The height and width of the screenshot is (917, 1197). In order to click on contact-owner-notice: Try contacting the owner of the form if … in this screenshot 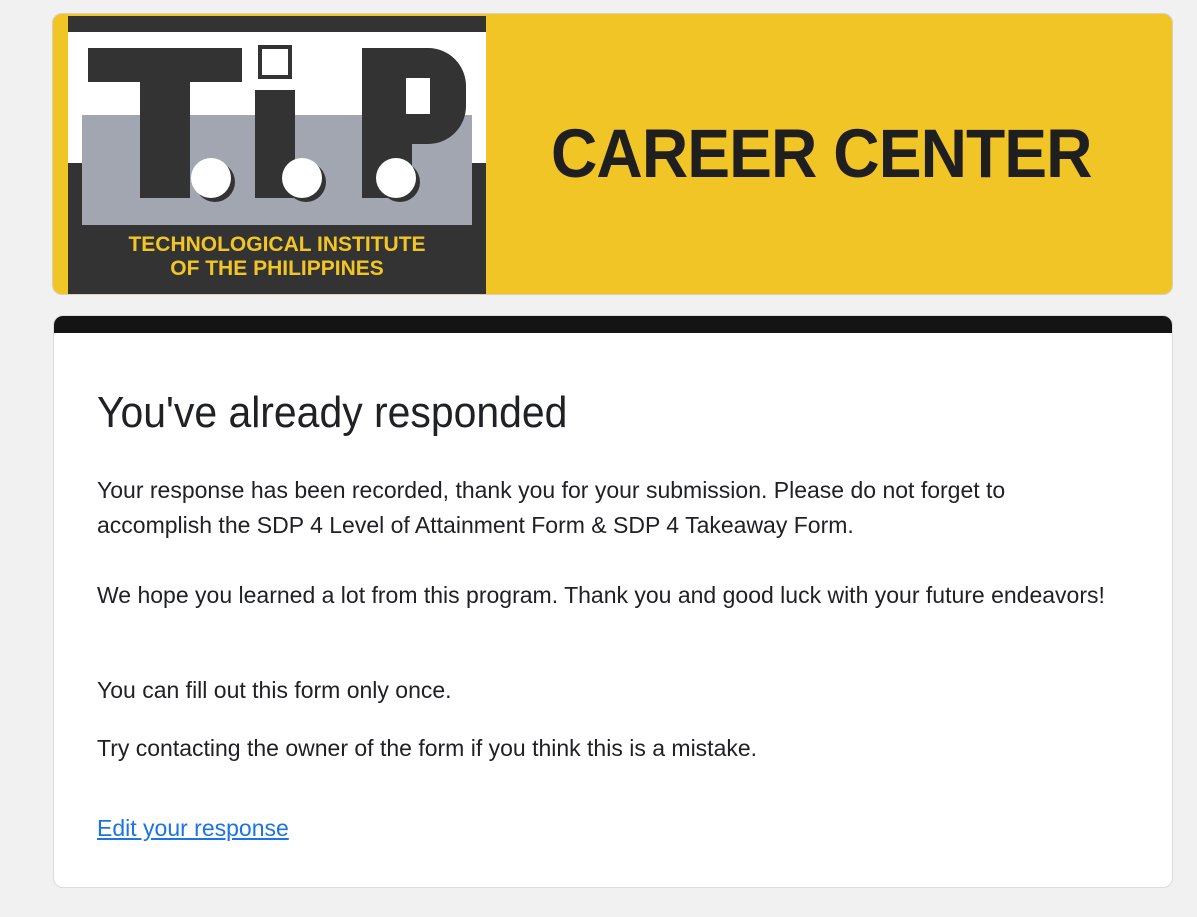, I will do `click(427, 748)`.